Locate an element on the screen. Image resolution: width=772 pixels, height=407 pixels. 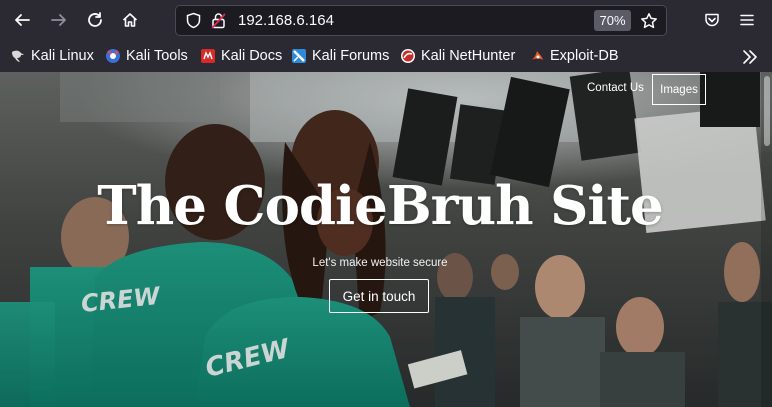
get-in-touch-button: Get in touch is located at coordinates (379, 296).